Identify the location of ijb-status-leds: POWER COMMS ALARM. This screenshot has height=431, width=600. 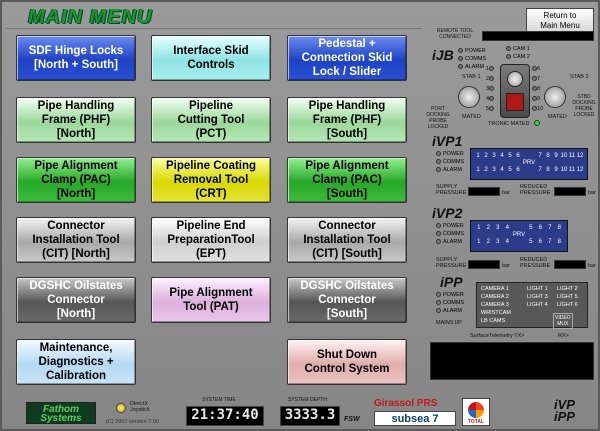
(472, 60).